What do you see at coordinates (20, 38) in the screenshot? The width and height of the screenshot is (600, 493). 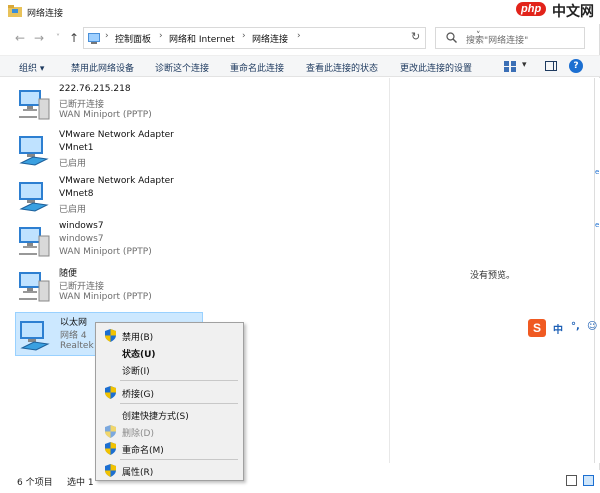 I see `back-arrow-icon: ←` at bounding box center [20, 38].